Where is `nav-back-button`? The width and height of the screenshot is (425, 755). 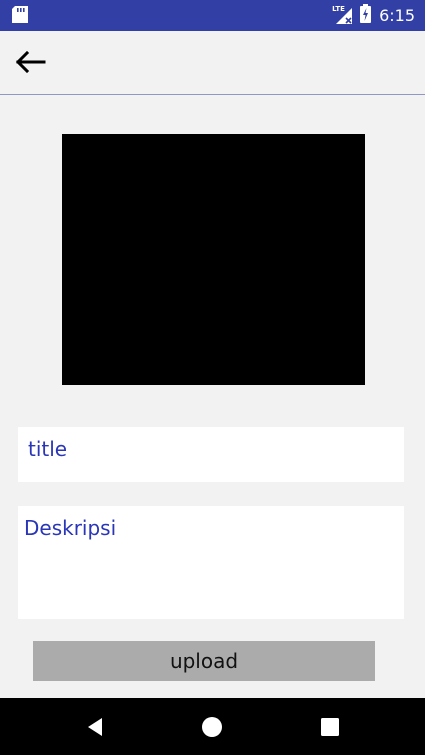 nav-back-button is located at coordinates (95, 727).